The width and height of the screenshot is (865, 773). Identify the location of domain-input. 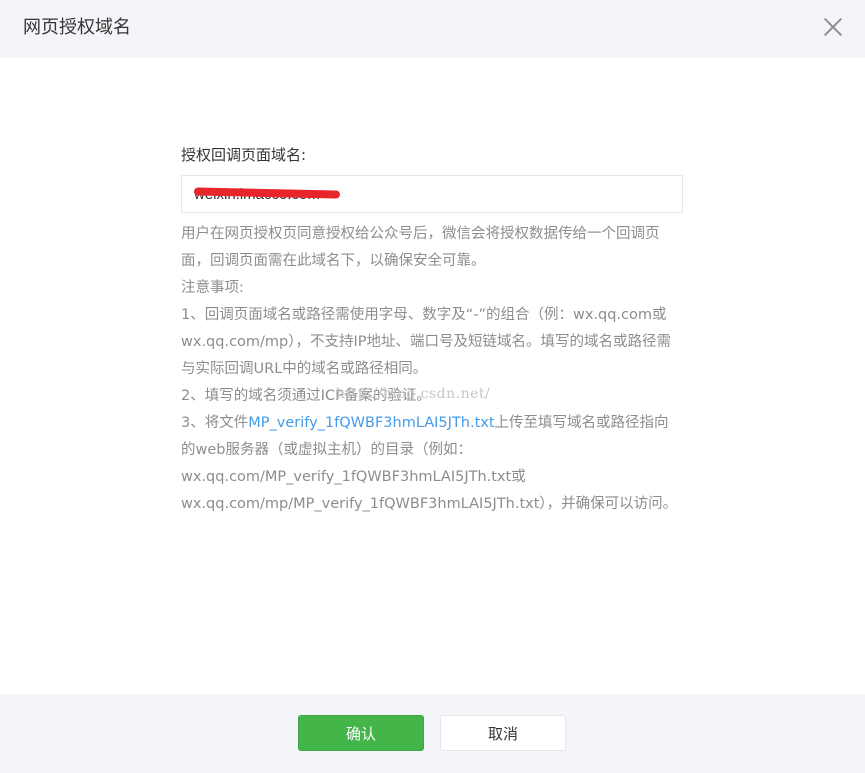
(432, 194).